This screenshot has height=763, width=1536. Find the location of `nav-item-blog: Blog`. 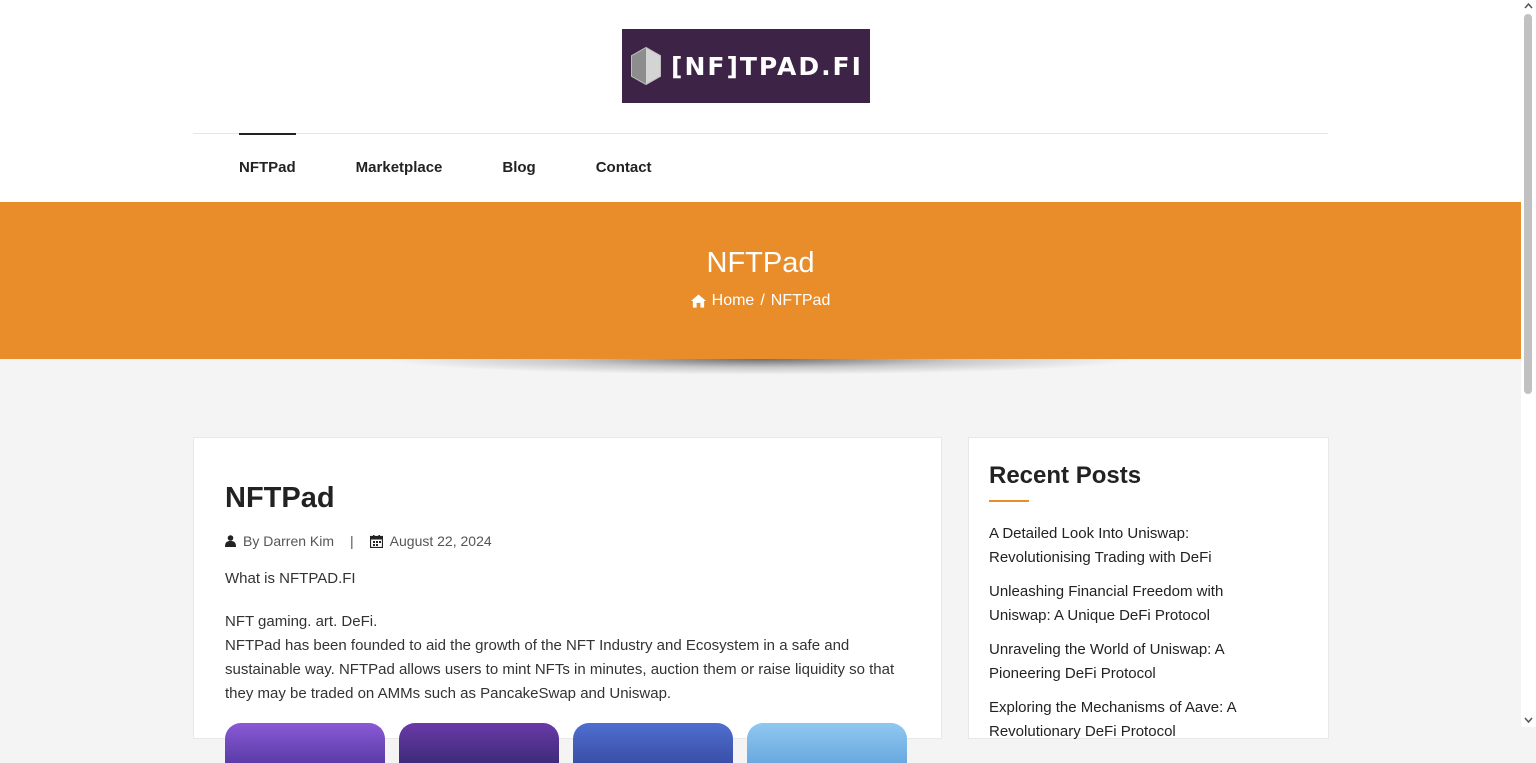

nav-item-blog: Blog is located at coordinates (518, 167).